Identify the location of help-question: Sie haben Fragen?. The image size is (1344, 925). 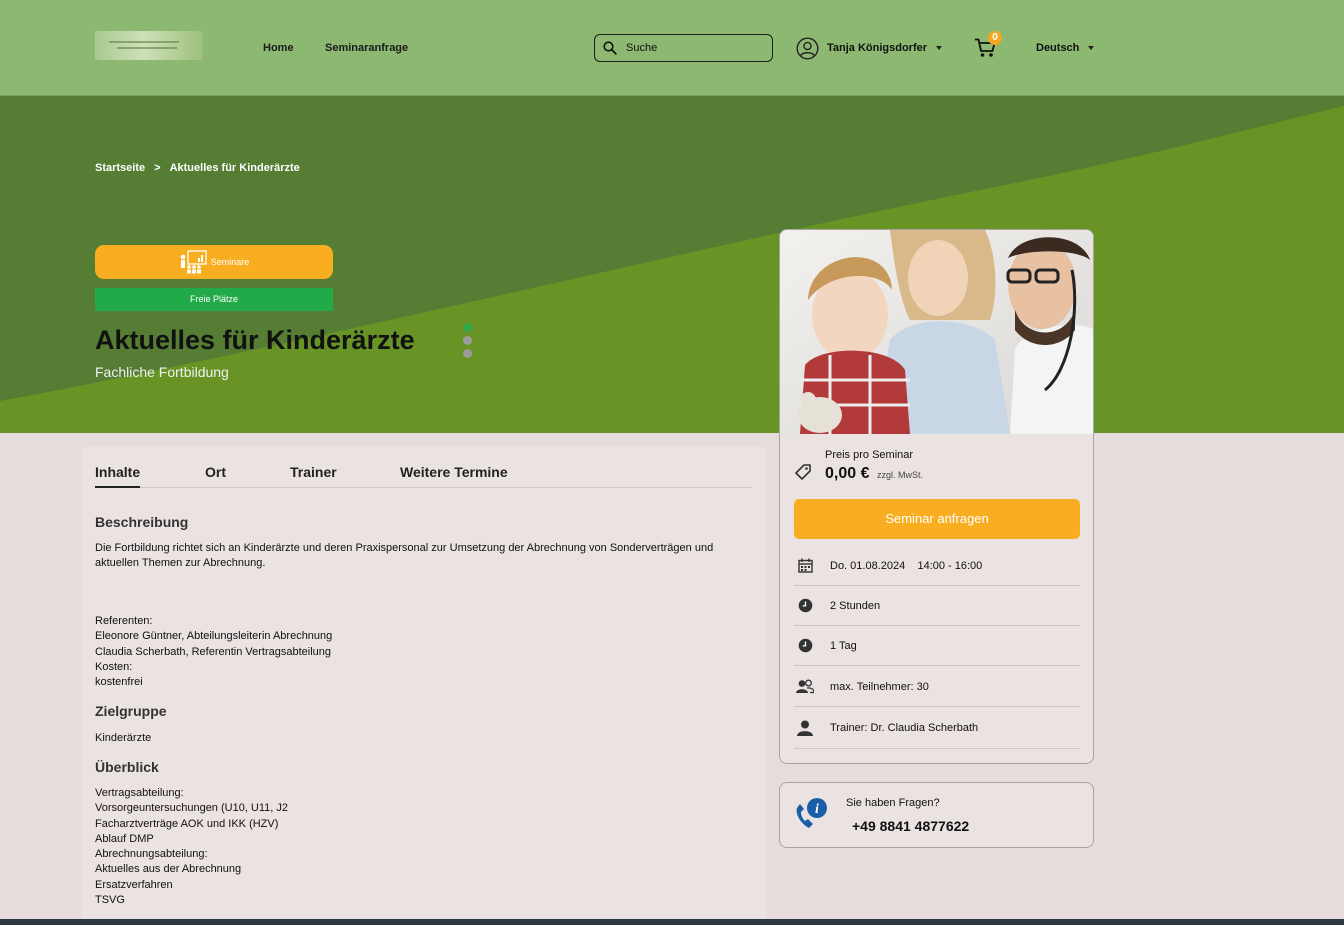
(893, 803).